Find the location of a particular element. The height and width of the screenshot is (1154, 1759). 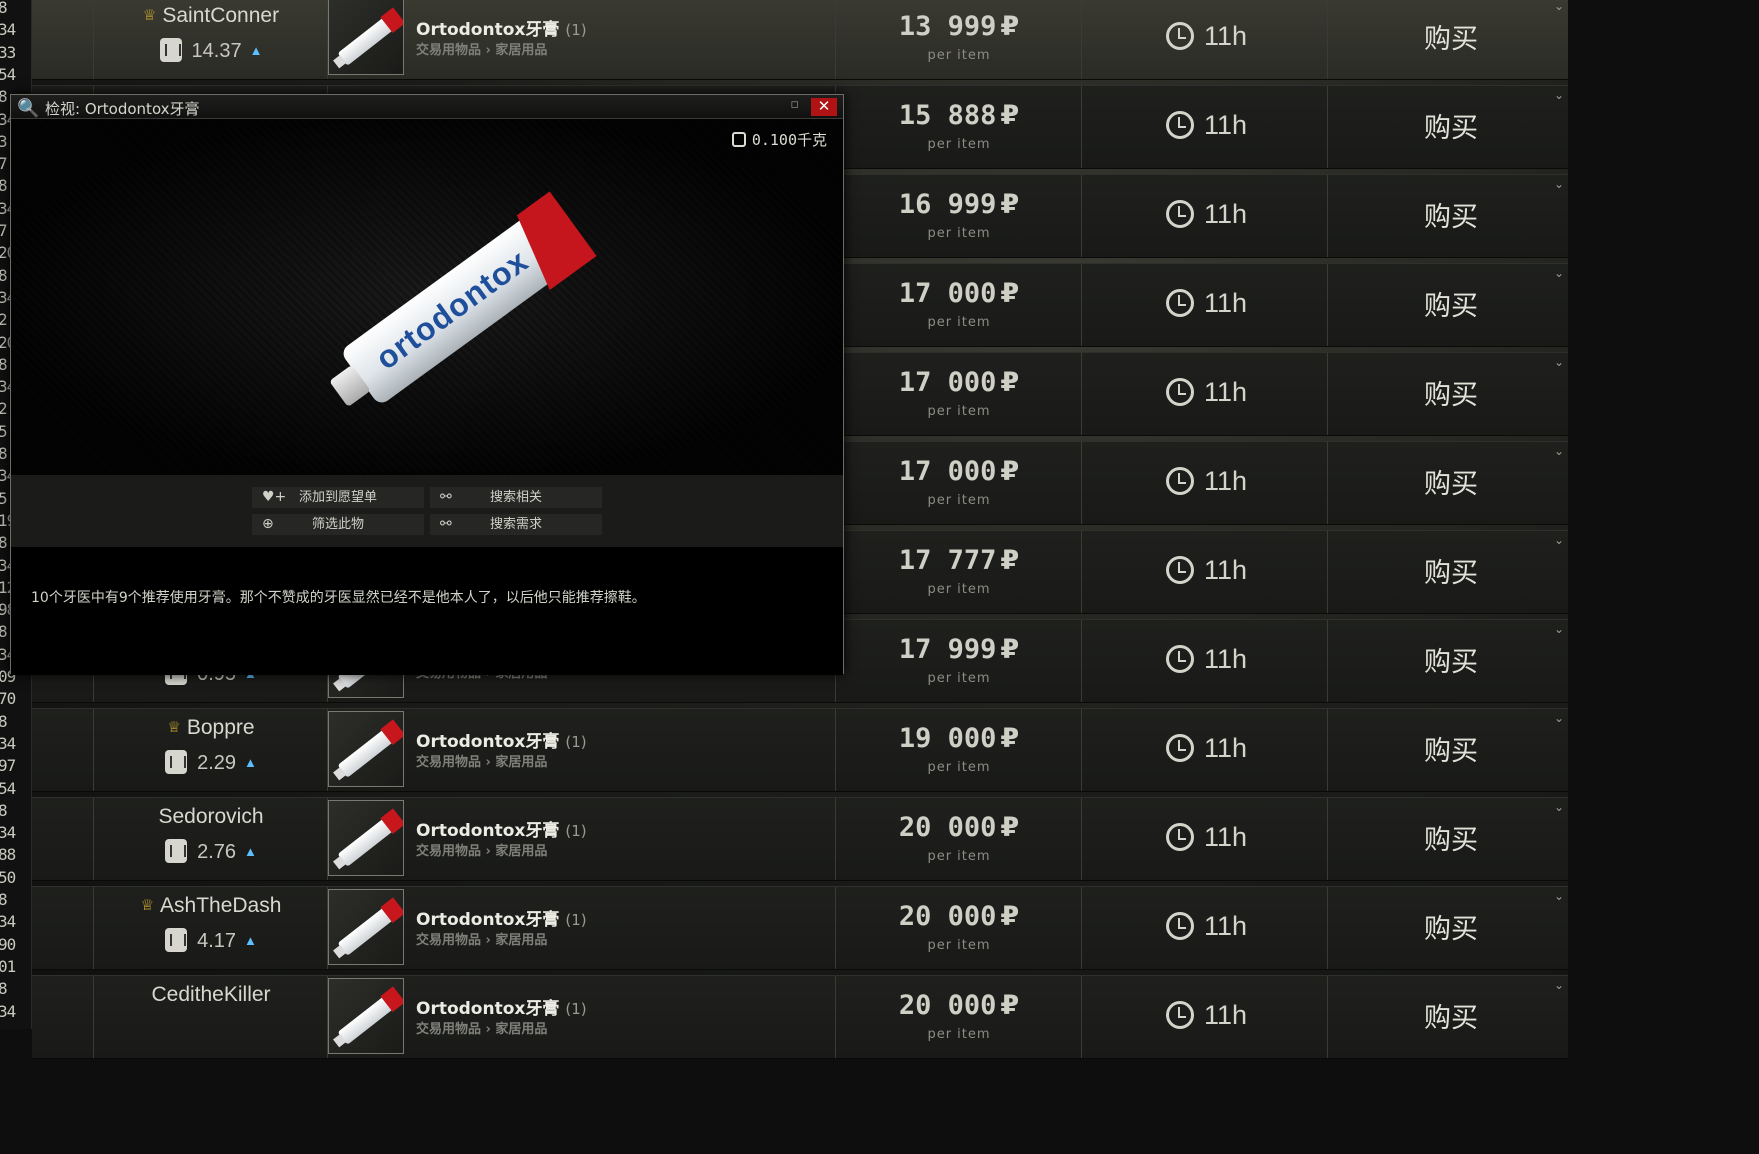

seller-name: CeditheKiller is located at coordinates (211, 995).